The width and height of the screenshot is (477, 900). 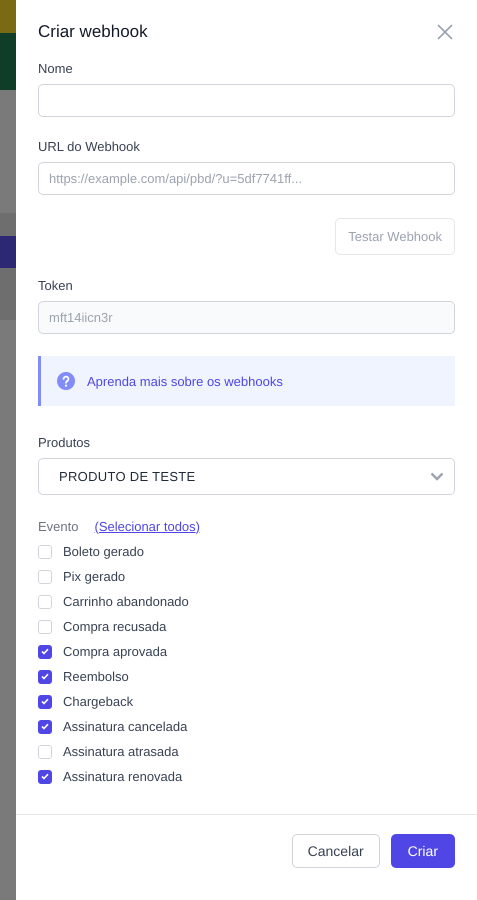 What do you see at coordinates (103, 551) in the screenshot?
I see `checkbox-label: Boleto gerado` at bounding box center [103, 551].